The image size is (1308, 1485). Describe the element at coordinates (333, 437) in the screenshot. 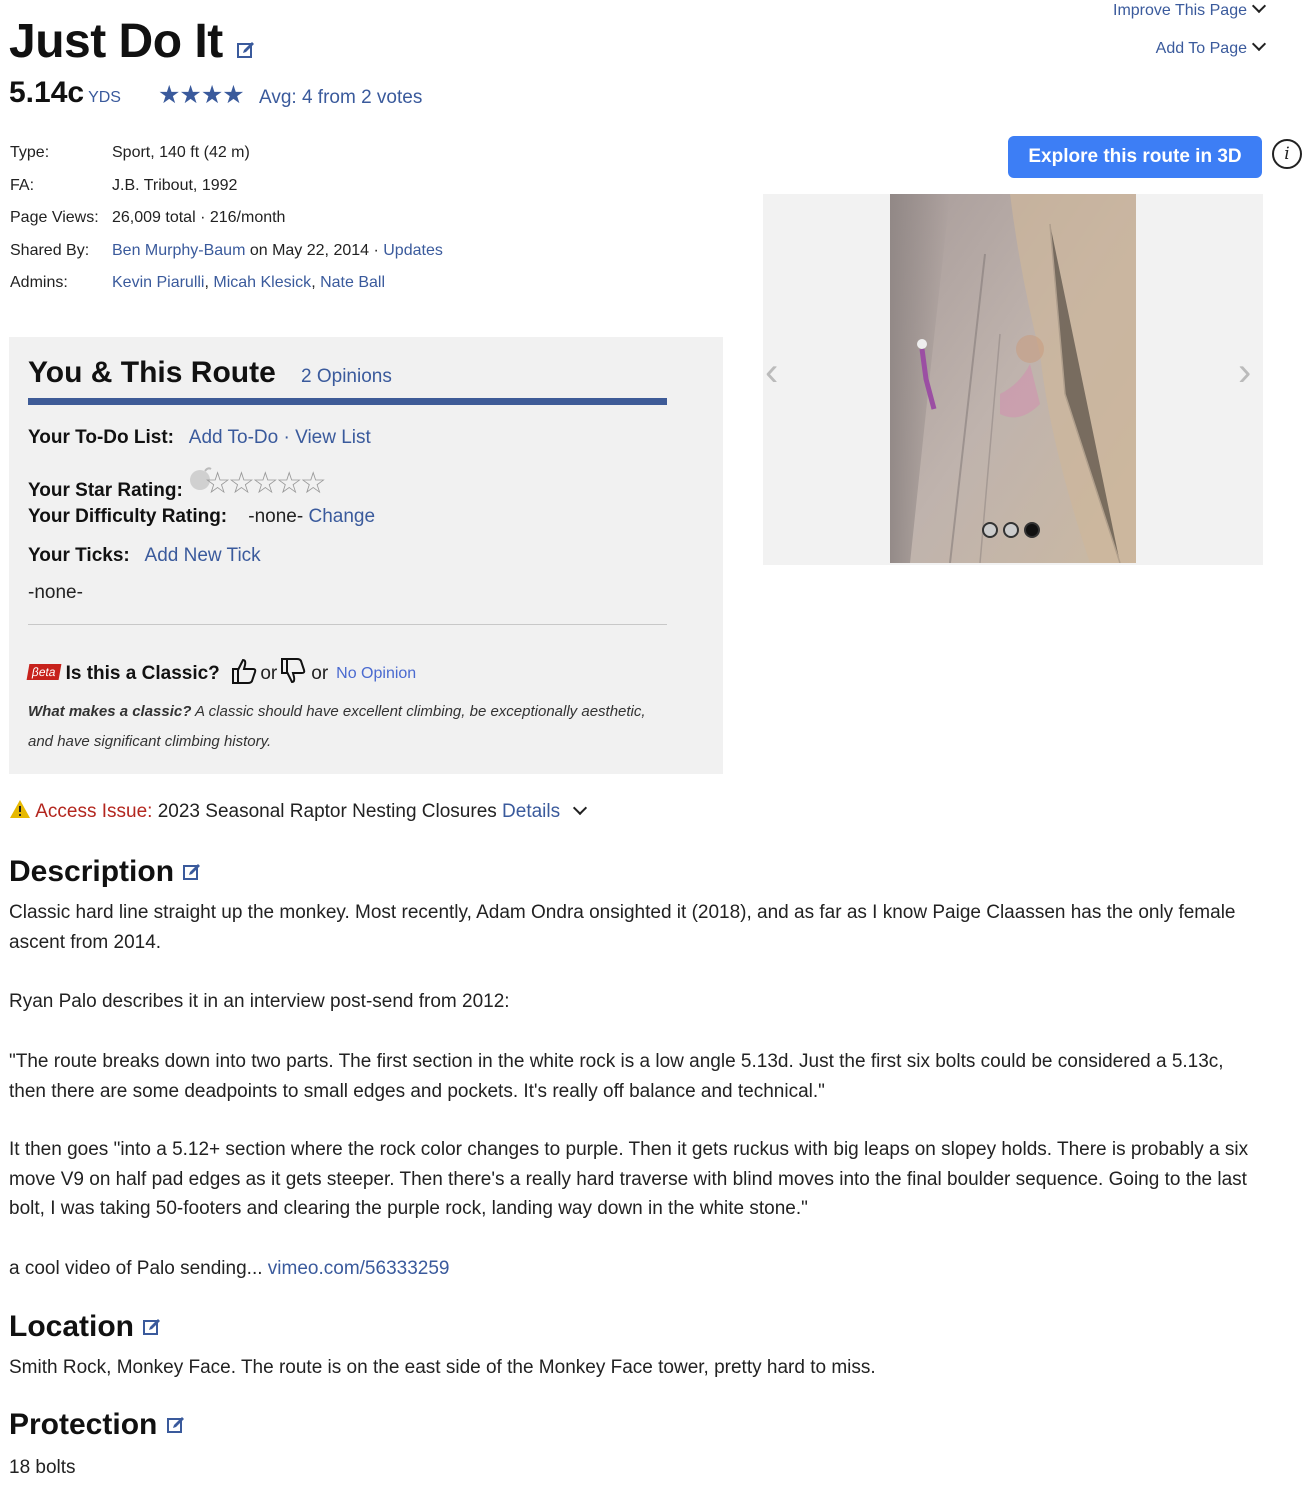

I see `view-list-link: View List` at that location.